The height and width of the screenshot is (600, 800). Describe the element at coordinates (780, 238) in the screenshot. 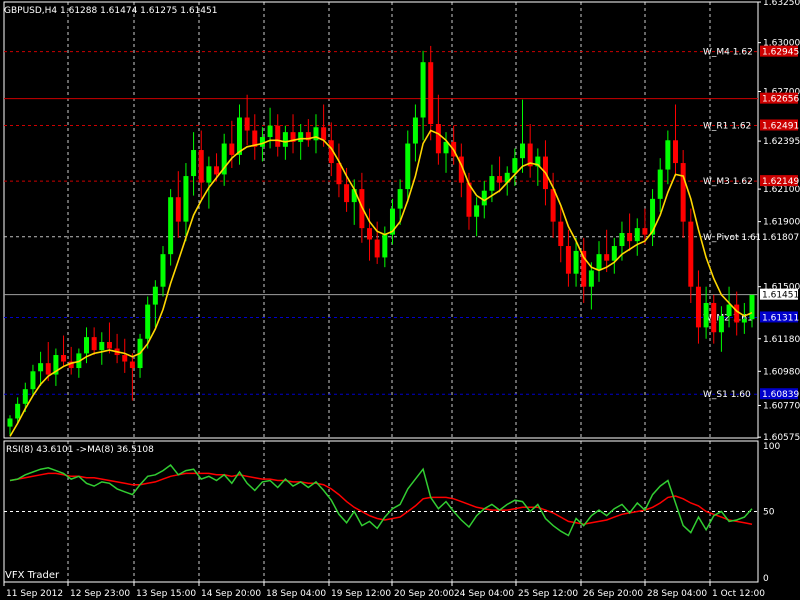

I see `level-tag: 1.61807` at that location.